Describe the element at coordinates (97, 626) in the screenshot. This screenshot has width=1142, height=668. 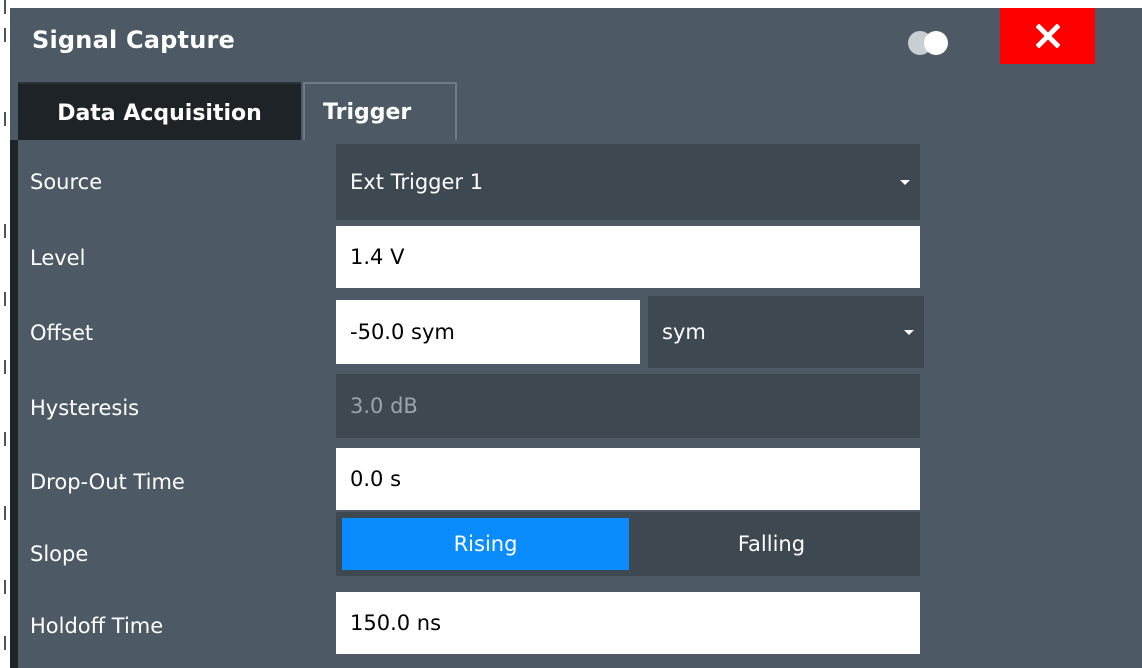
I see `holdoff-label: Holdoff Time` at that location.